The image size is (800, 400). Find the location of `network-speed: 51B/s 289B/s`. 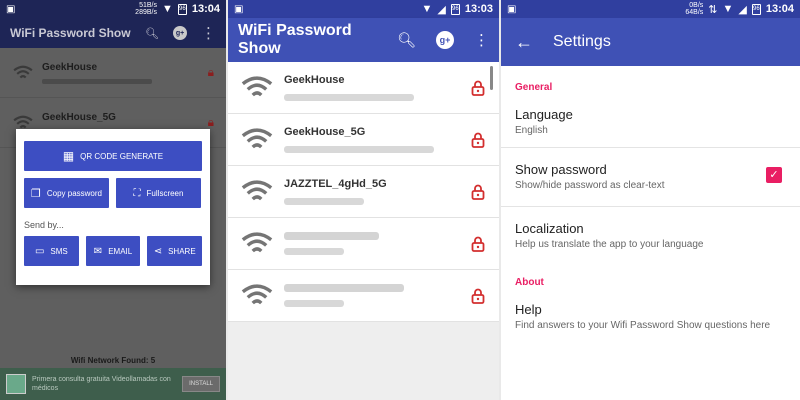

network-speed: 51B/s 289B/s is located at coordinates (146, 9).